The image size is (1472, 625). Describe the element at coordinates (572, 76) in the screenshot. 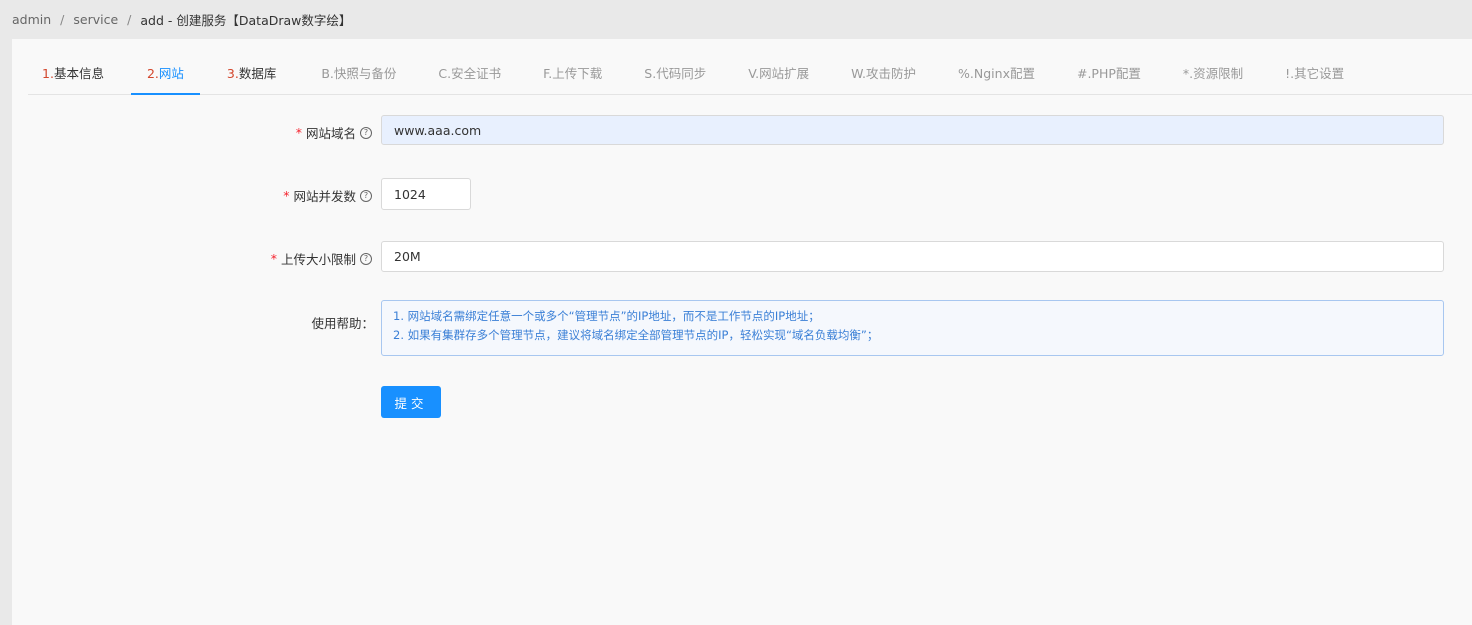

I see `tab-upload-download: F.上传下载` at that location.